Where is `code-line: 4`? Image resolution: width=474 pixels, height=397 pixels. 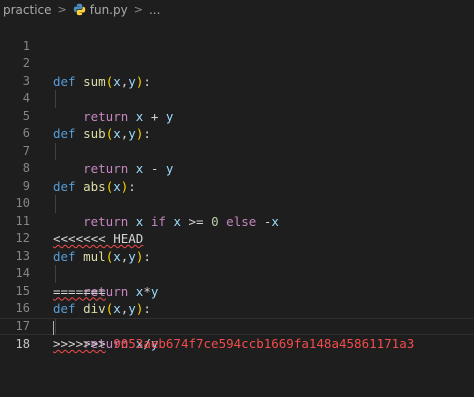
code-line: 4 is located at coordinates (237, 89).